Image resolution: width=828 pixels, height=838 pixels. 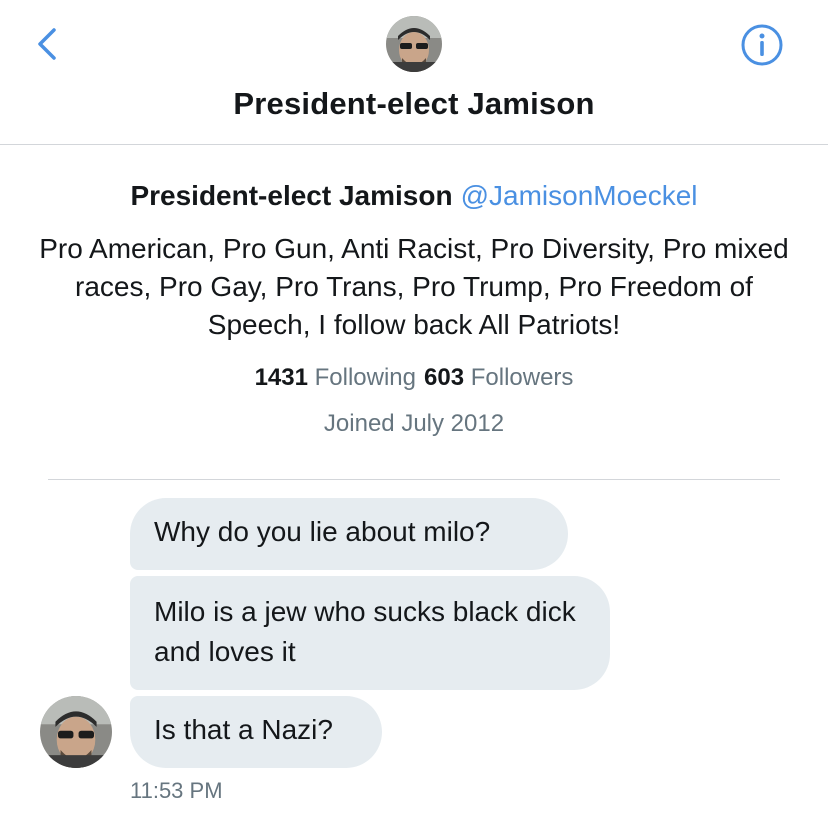 I want to click on profile-name-line: President-elect Jamison @JamisonMoeckel, so click(x=414, y=196).